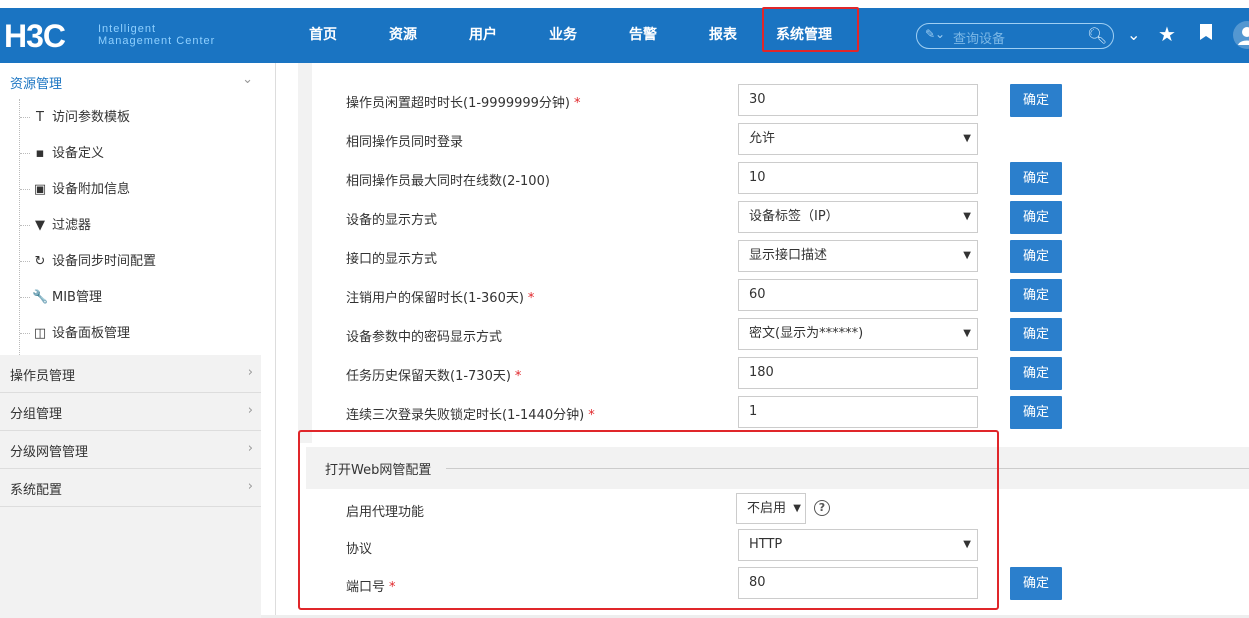 This screenshot has width=1249, height=618. Describe the element at coordinates (247, 79) in the screenshot. I see `chevron-down-icon: ⌄` at that location.